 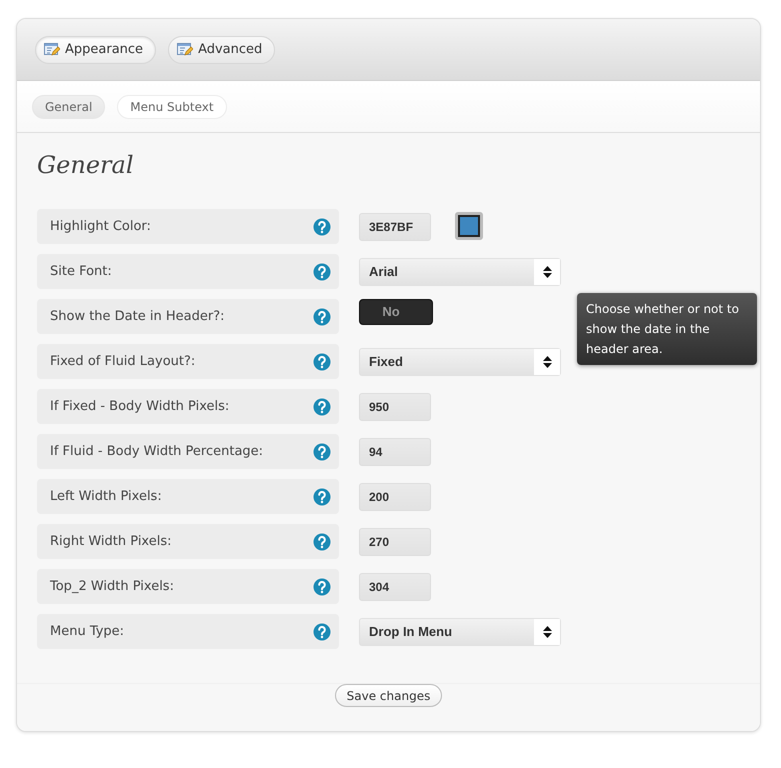 I want to click on number-field: 94, so click(x=395, y=452).